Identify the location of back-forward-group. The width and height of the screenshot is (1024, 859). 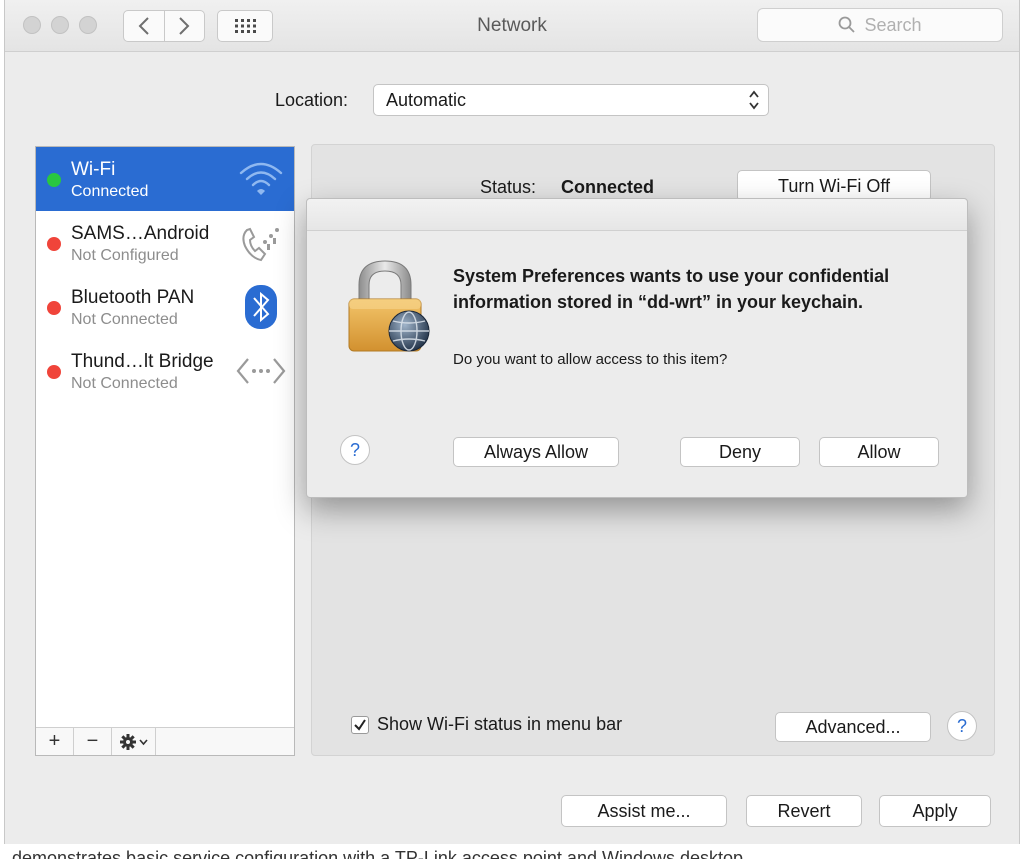
(164, 26).